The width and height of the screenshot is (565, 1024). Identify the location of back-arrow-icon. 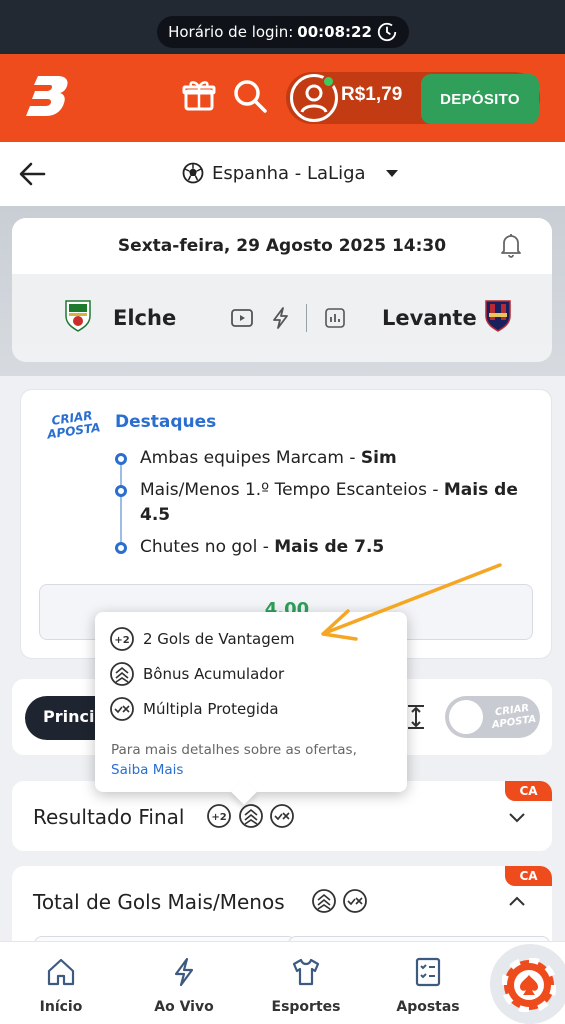
(32, 174).